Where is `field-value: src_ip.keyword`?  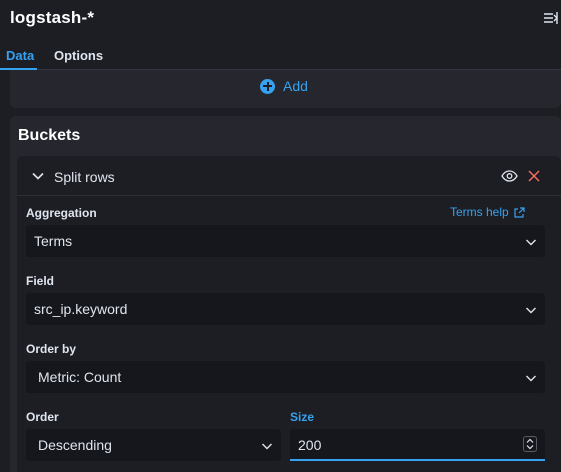 field-value: src_ip.keyword is located at coordinates (81, 309).